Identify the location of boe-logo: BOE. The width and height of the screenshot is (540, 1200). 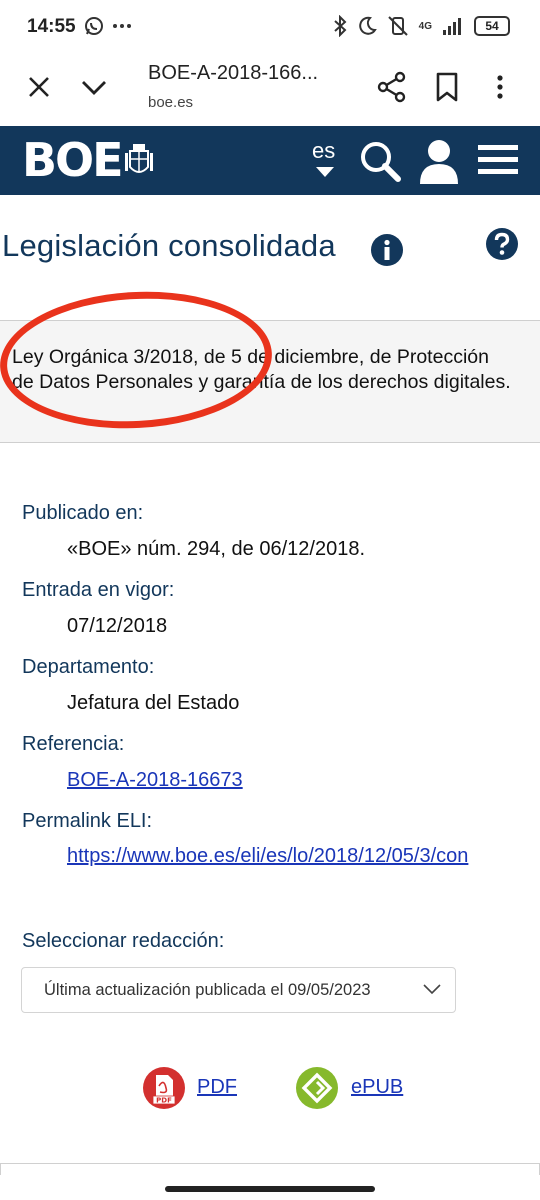
(89, 160).